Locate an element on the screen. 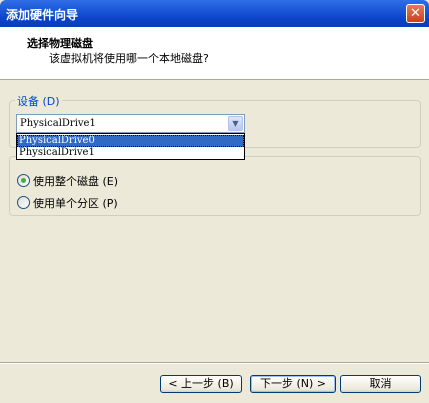  device-dropdown-list: PhysicalDrive0 PhysicalDrive1 is located at coordinates (130, 146).